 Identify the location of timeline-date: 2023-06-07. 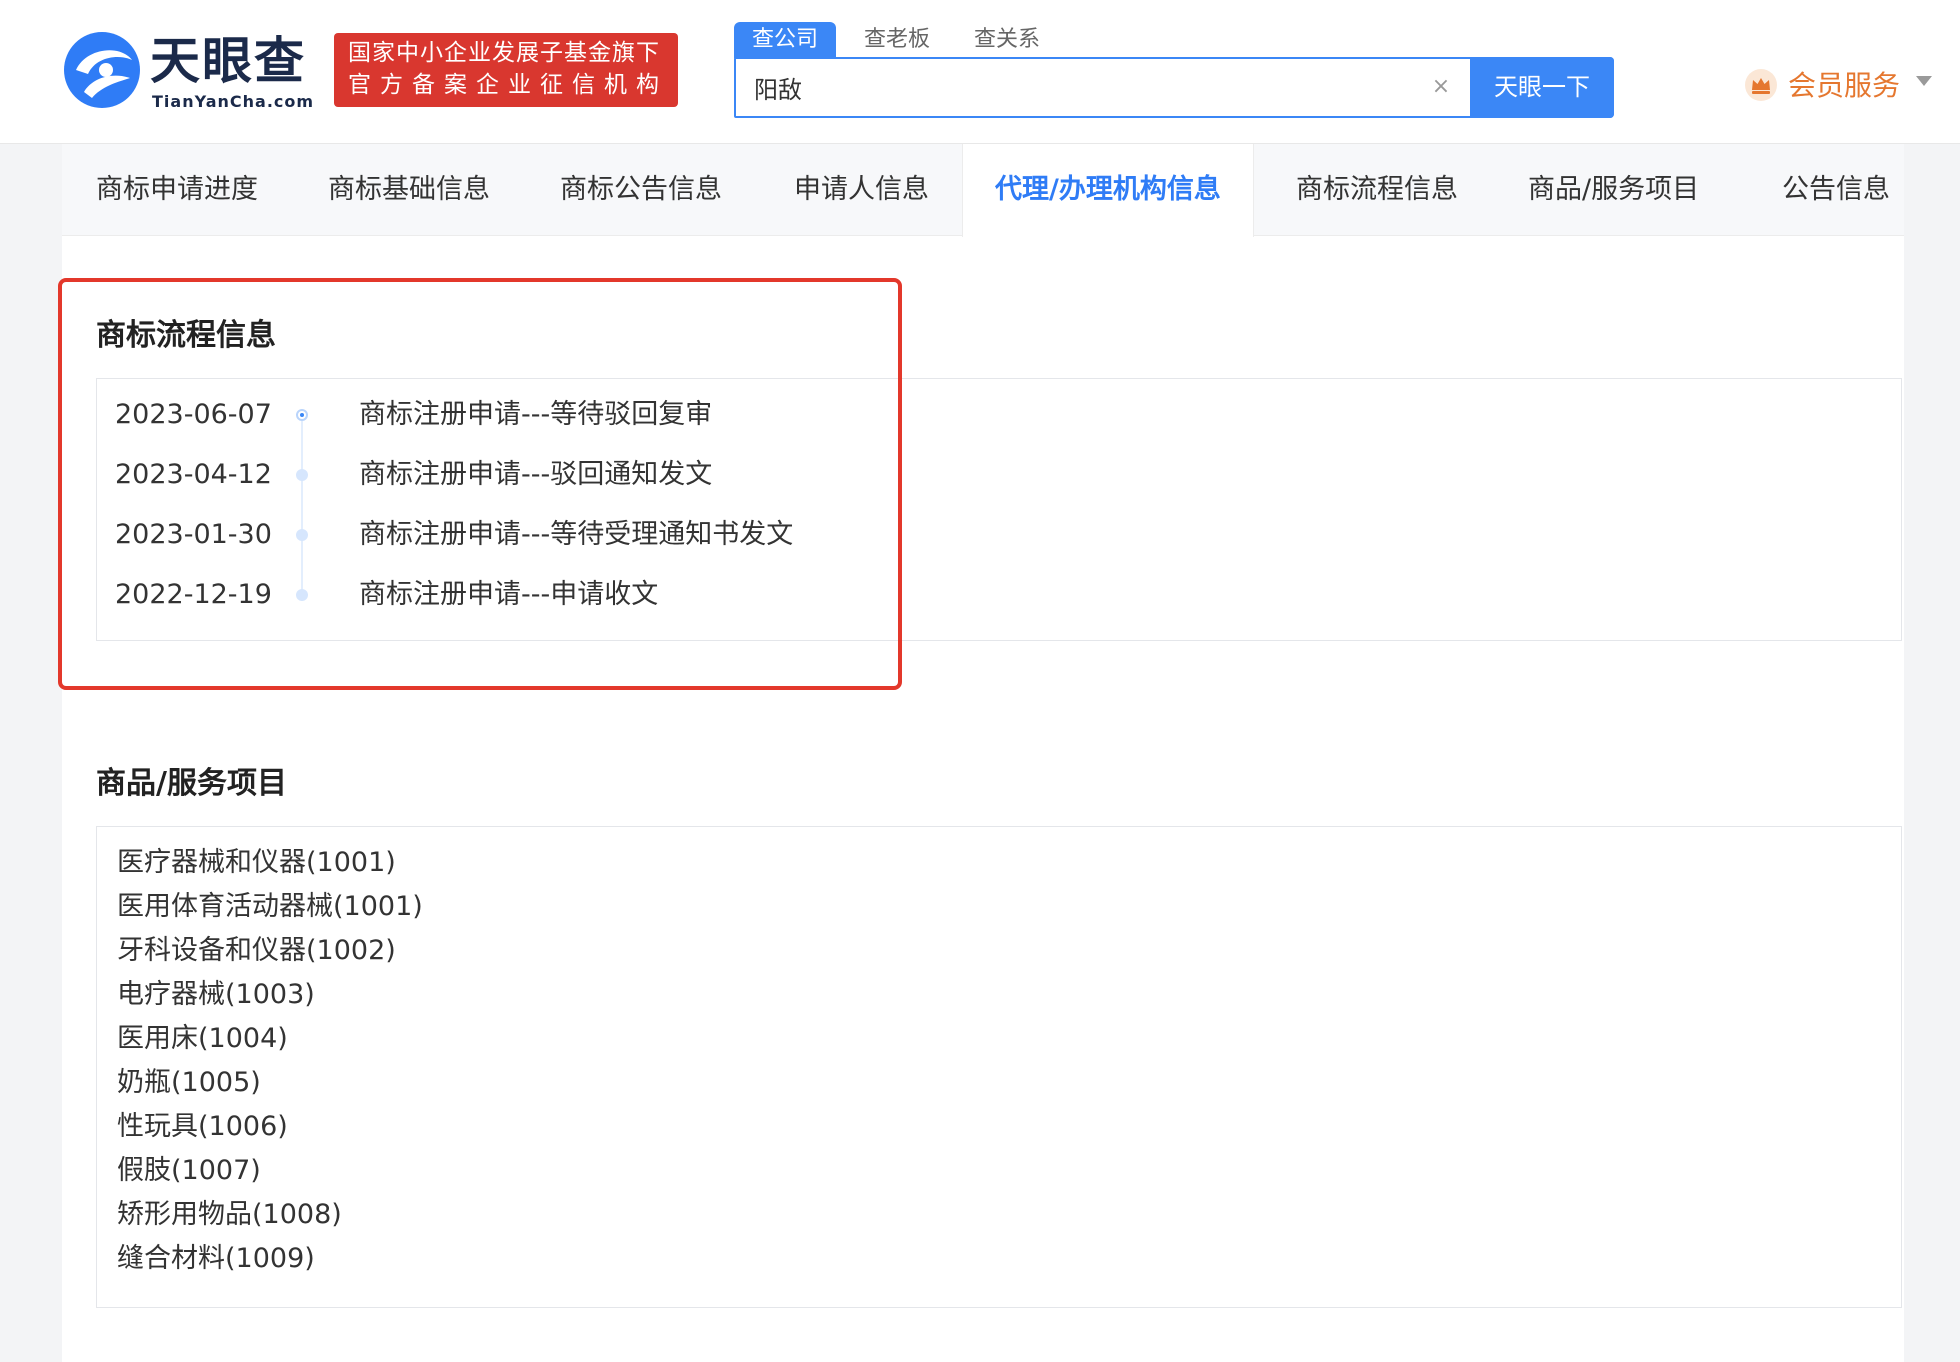
(193, 414).